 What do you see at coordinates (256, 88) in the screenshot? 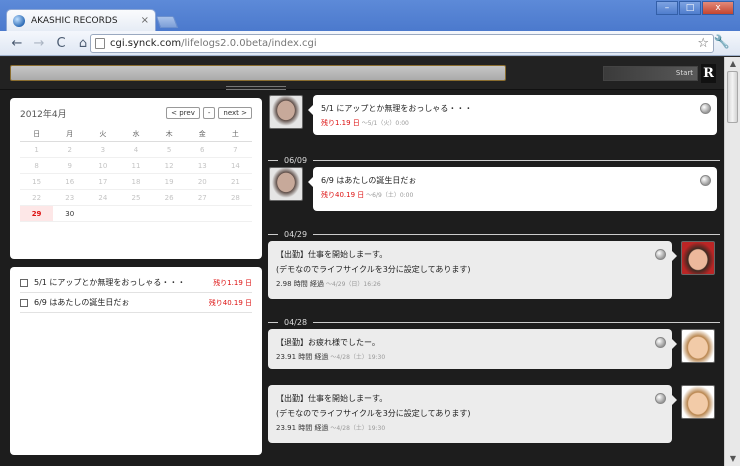
I see `resize-grip` at bounding box center [256, 88].